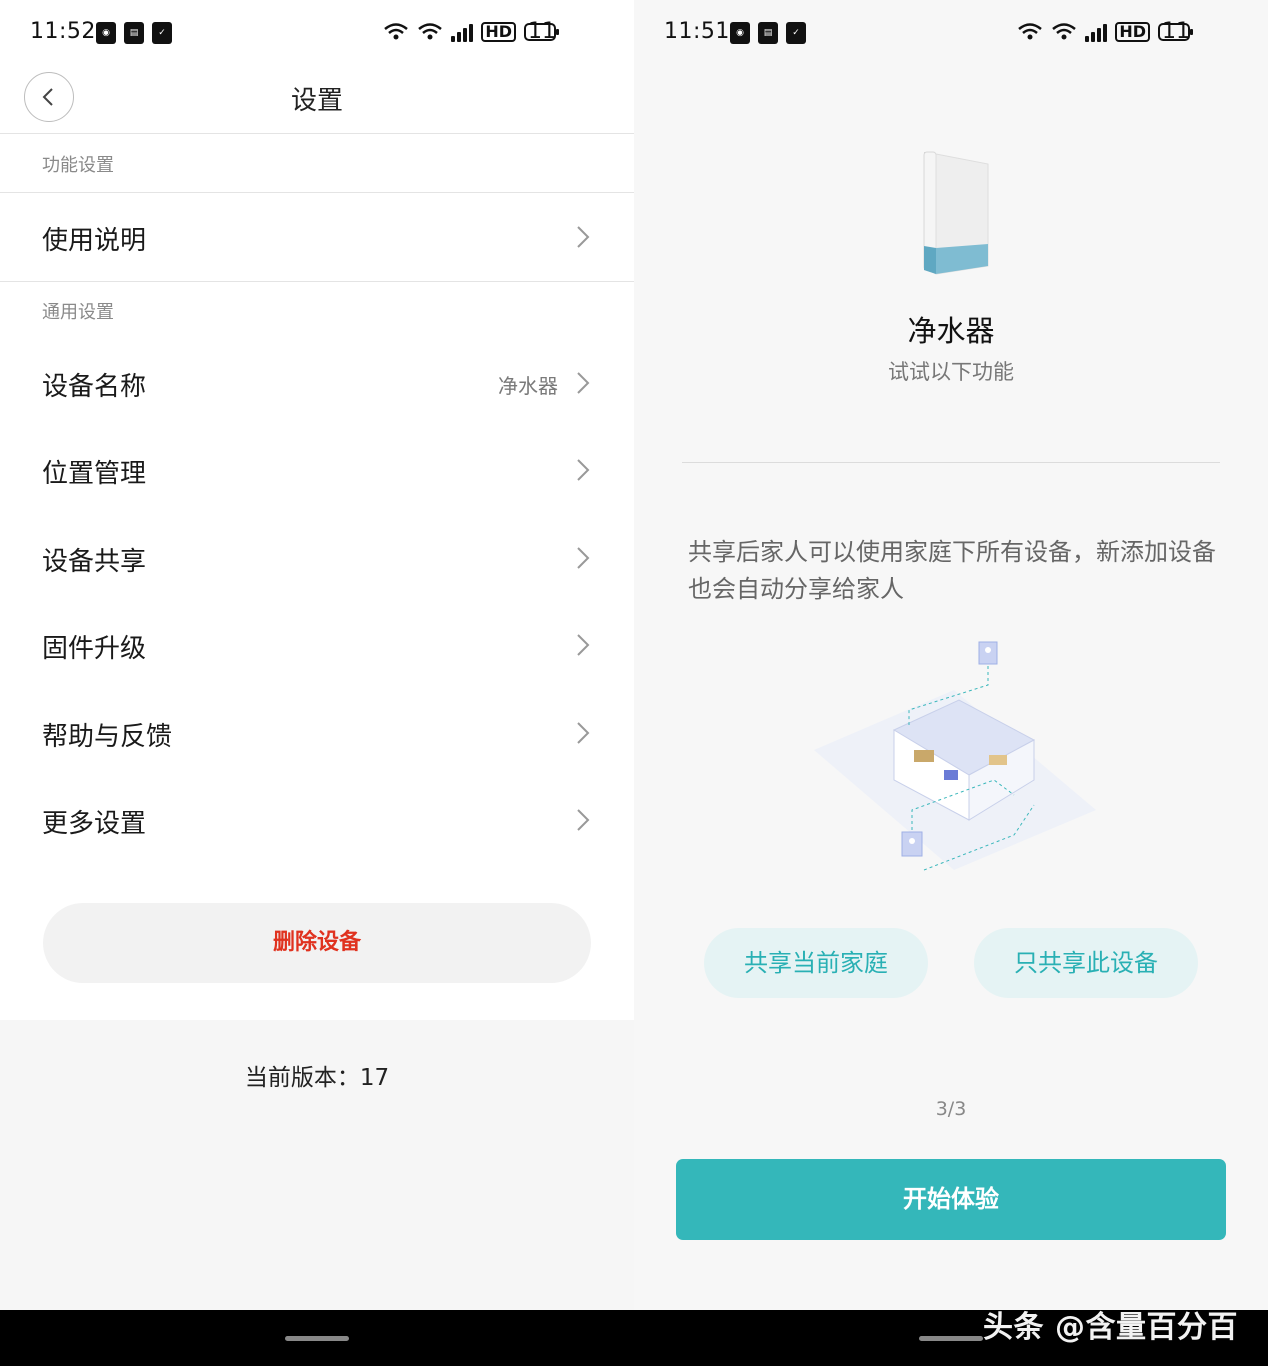 Image resolution: width=1268 pixels, height=1366 pixels. I want to click on settings-header: 设置, so click(317, 101).